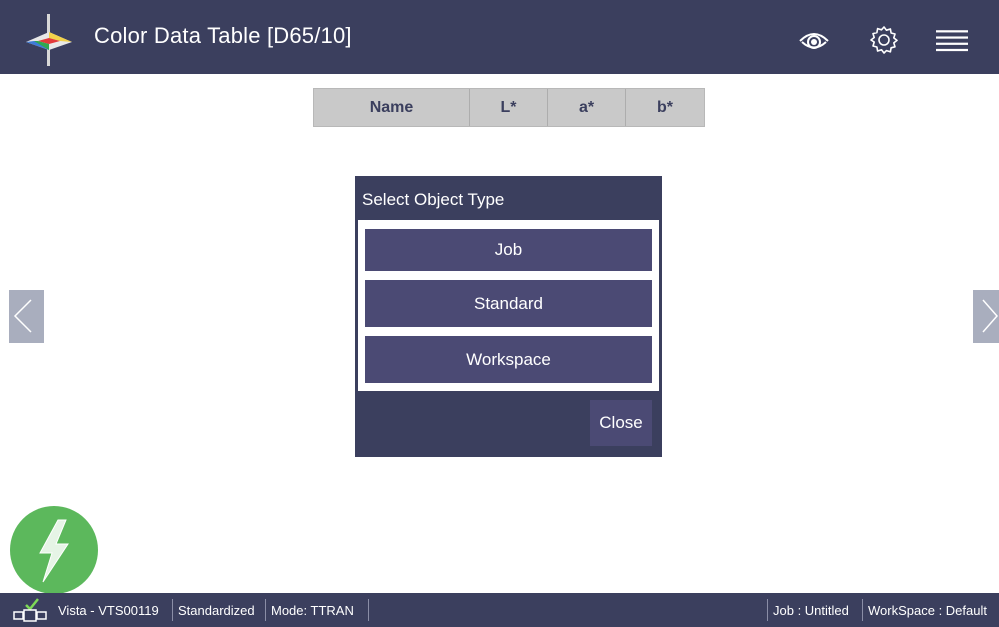 Image resolution: width=999 pixels, height=627 pixels. What do you see at coordinates (952, 40) in the screenshot?
I see `hamburger-menu-icon` at bounding box center [952, 40].